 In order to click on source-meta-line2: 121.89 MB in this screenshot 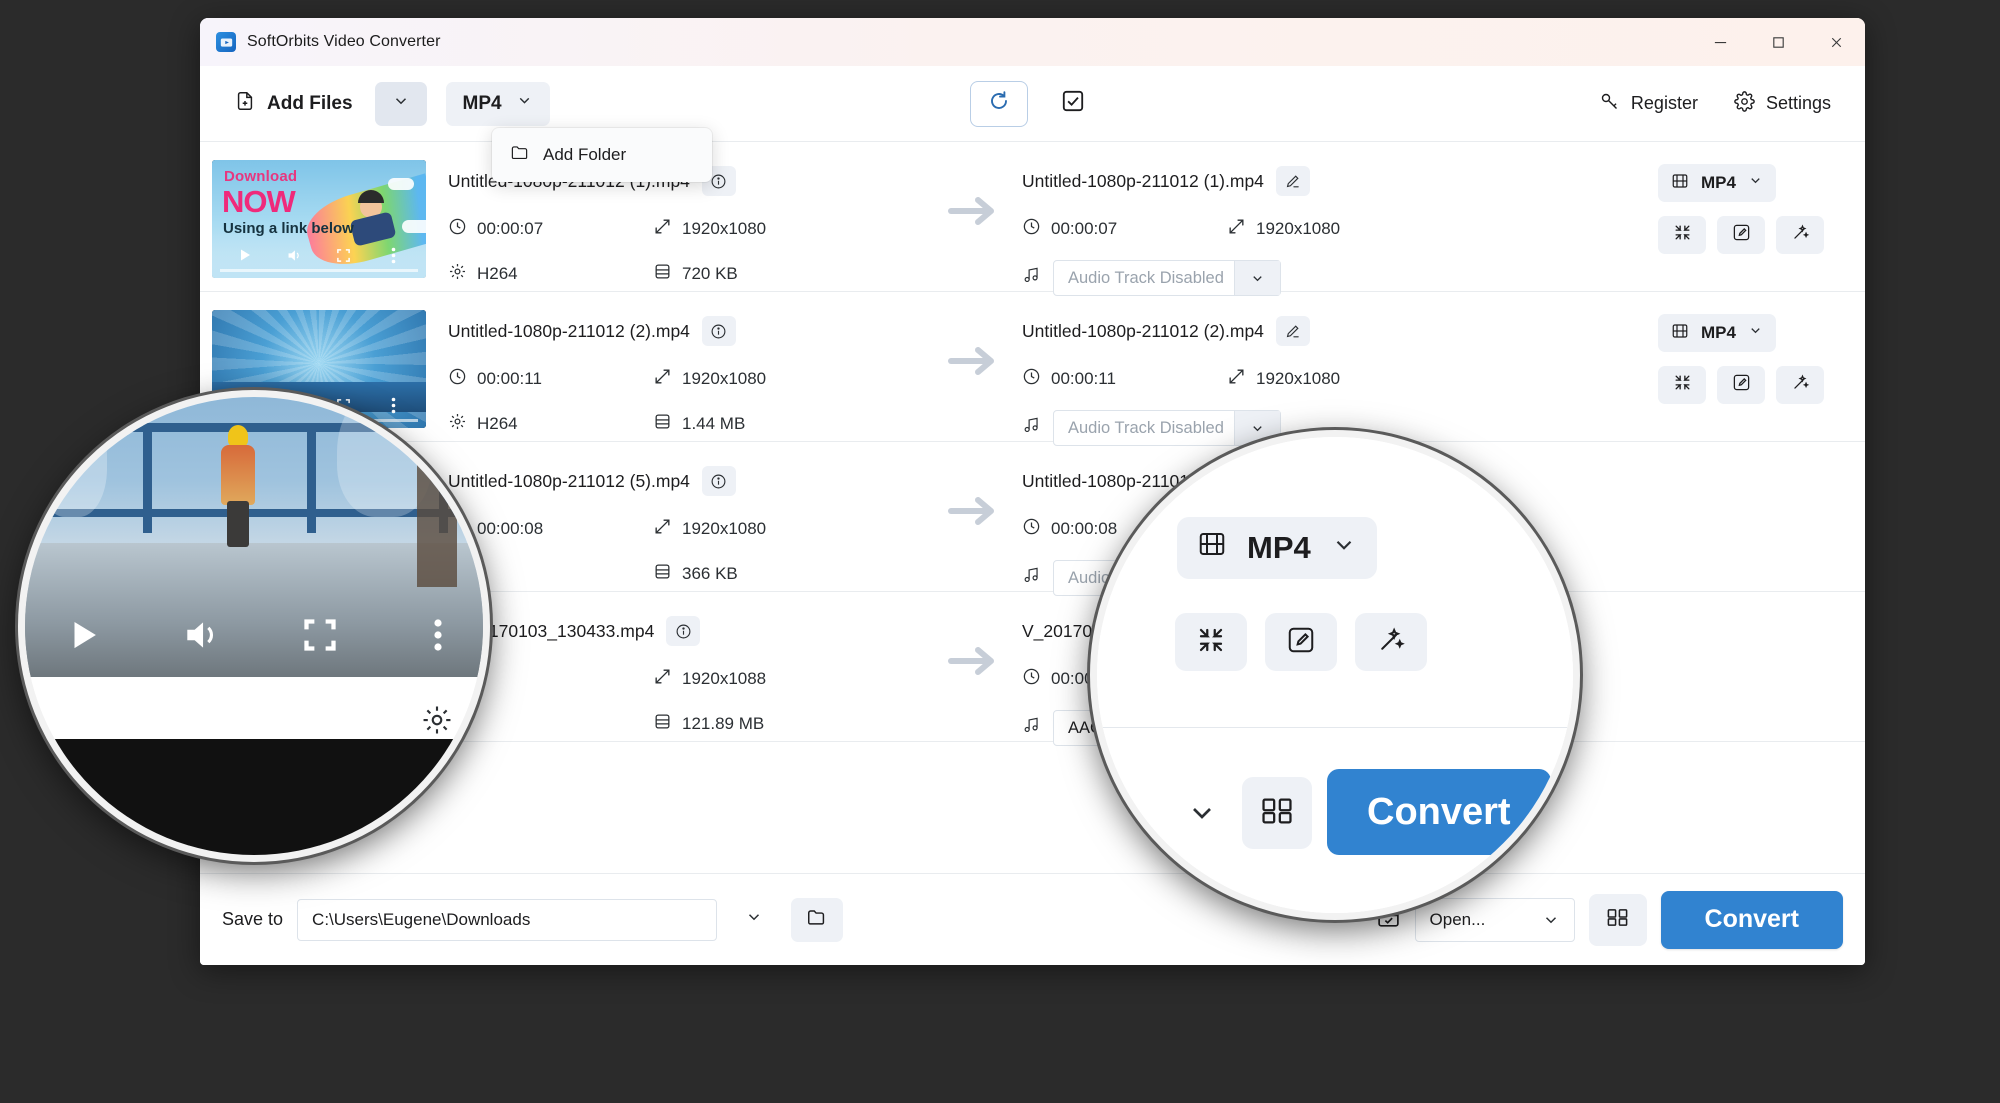, I will do `click(687, 724)`.